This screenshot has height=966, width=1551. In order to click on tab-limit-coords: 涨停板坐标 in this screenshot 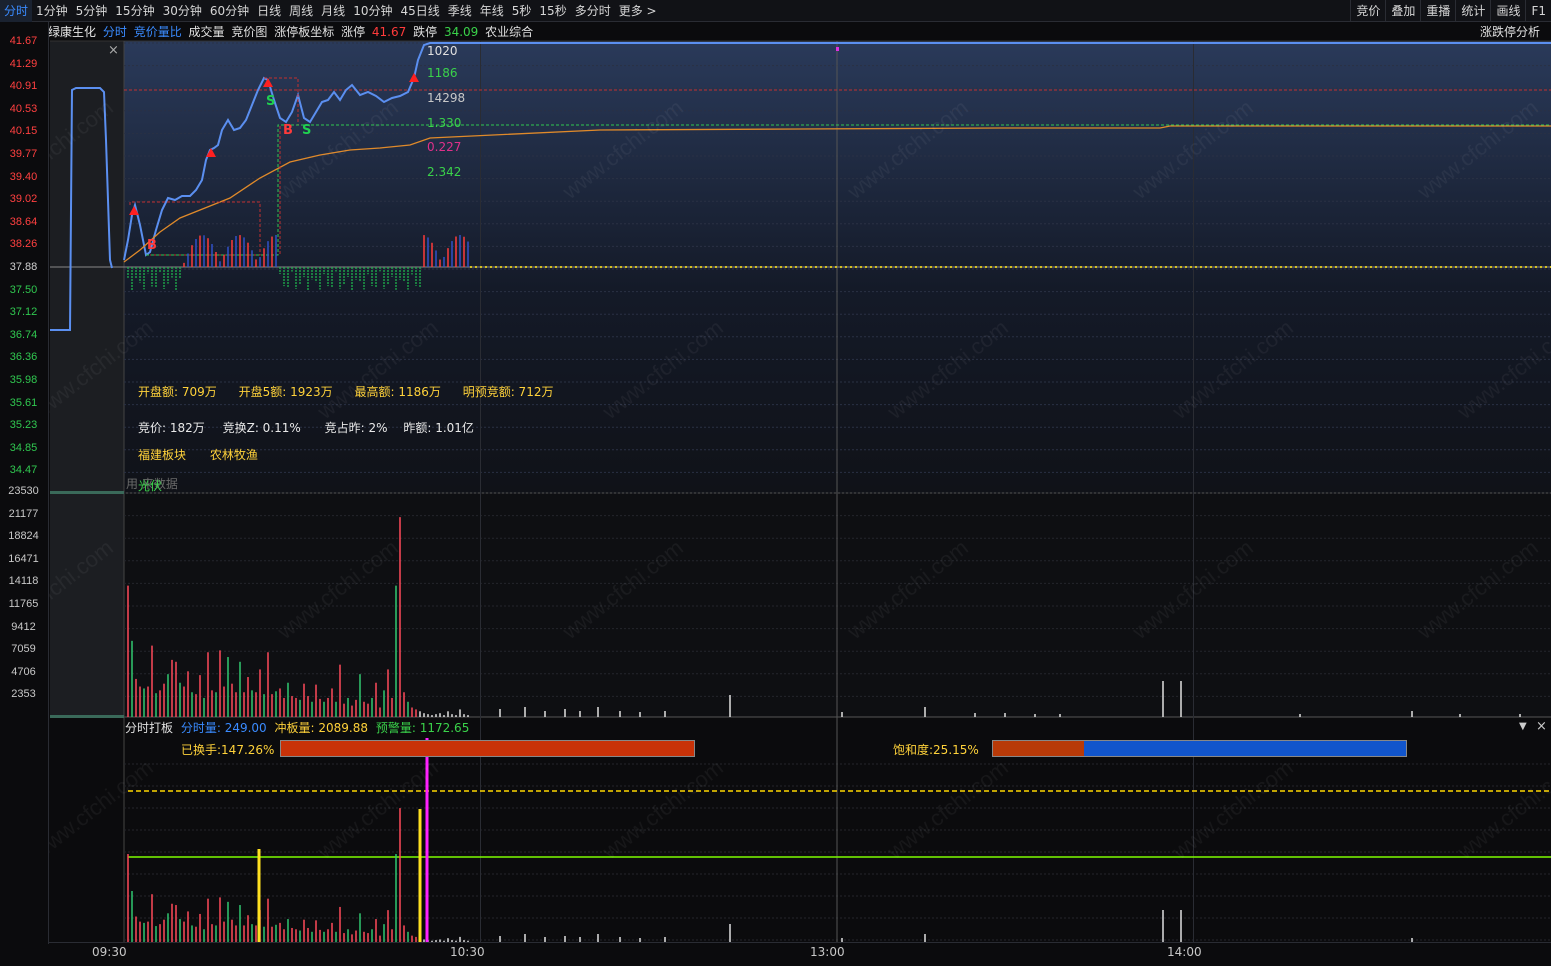, I will do `click(304, 32)`.